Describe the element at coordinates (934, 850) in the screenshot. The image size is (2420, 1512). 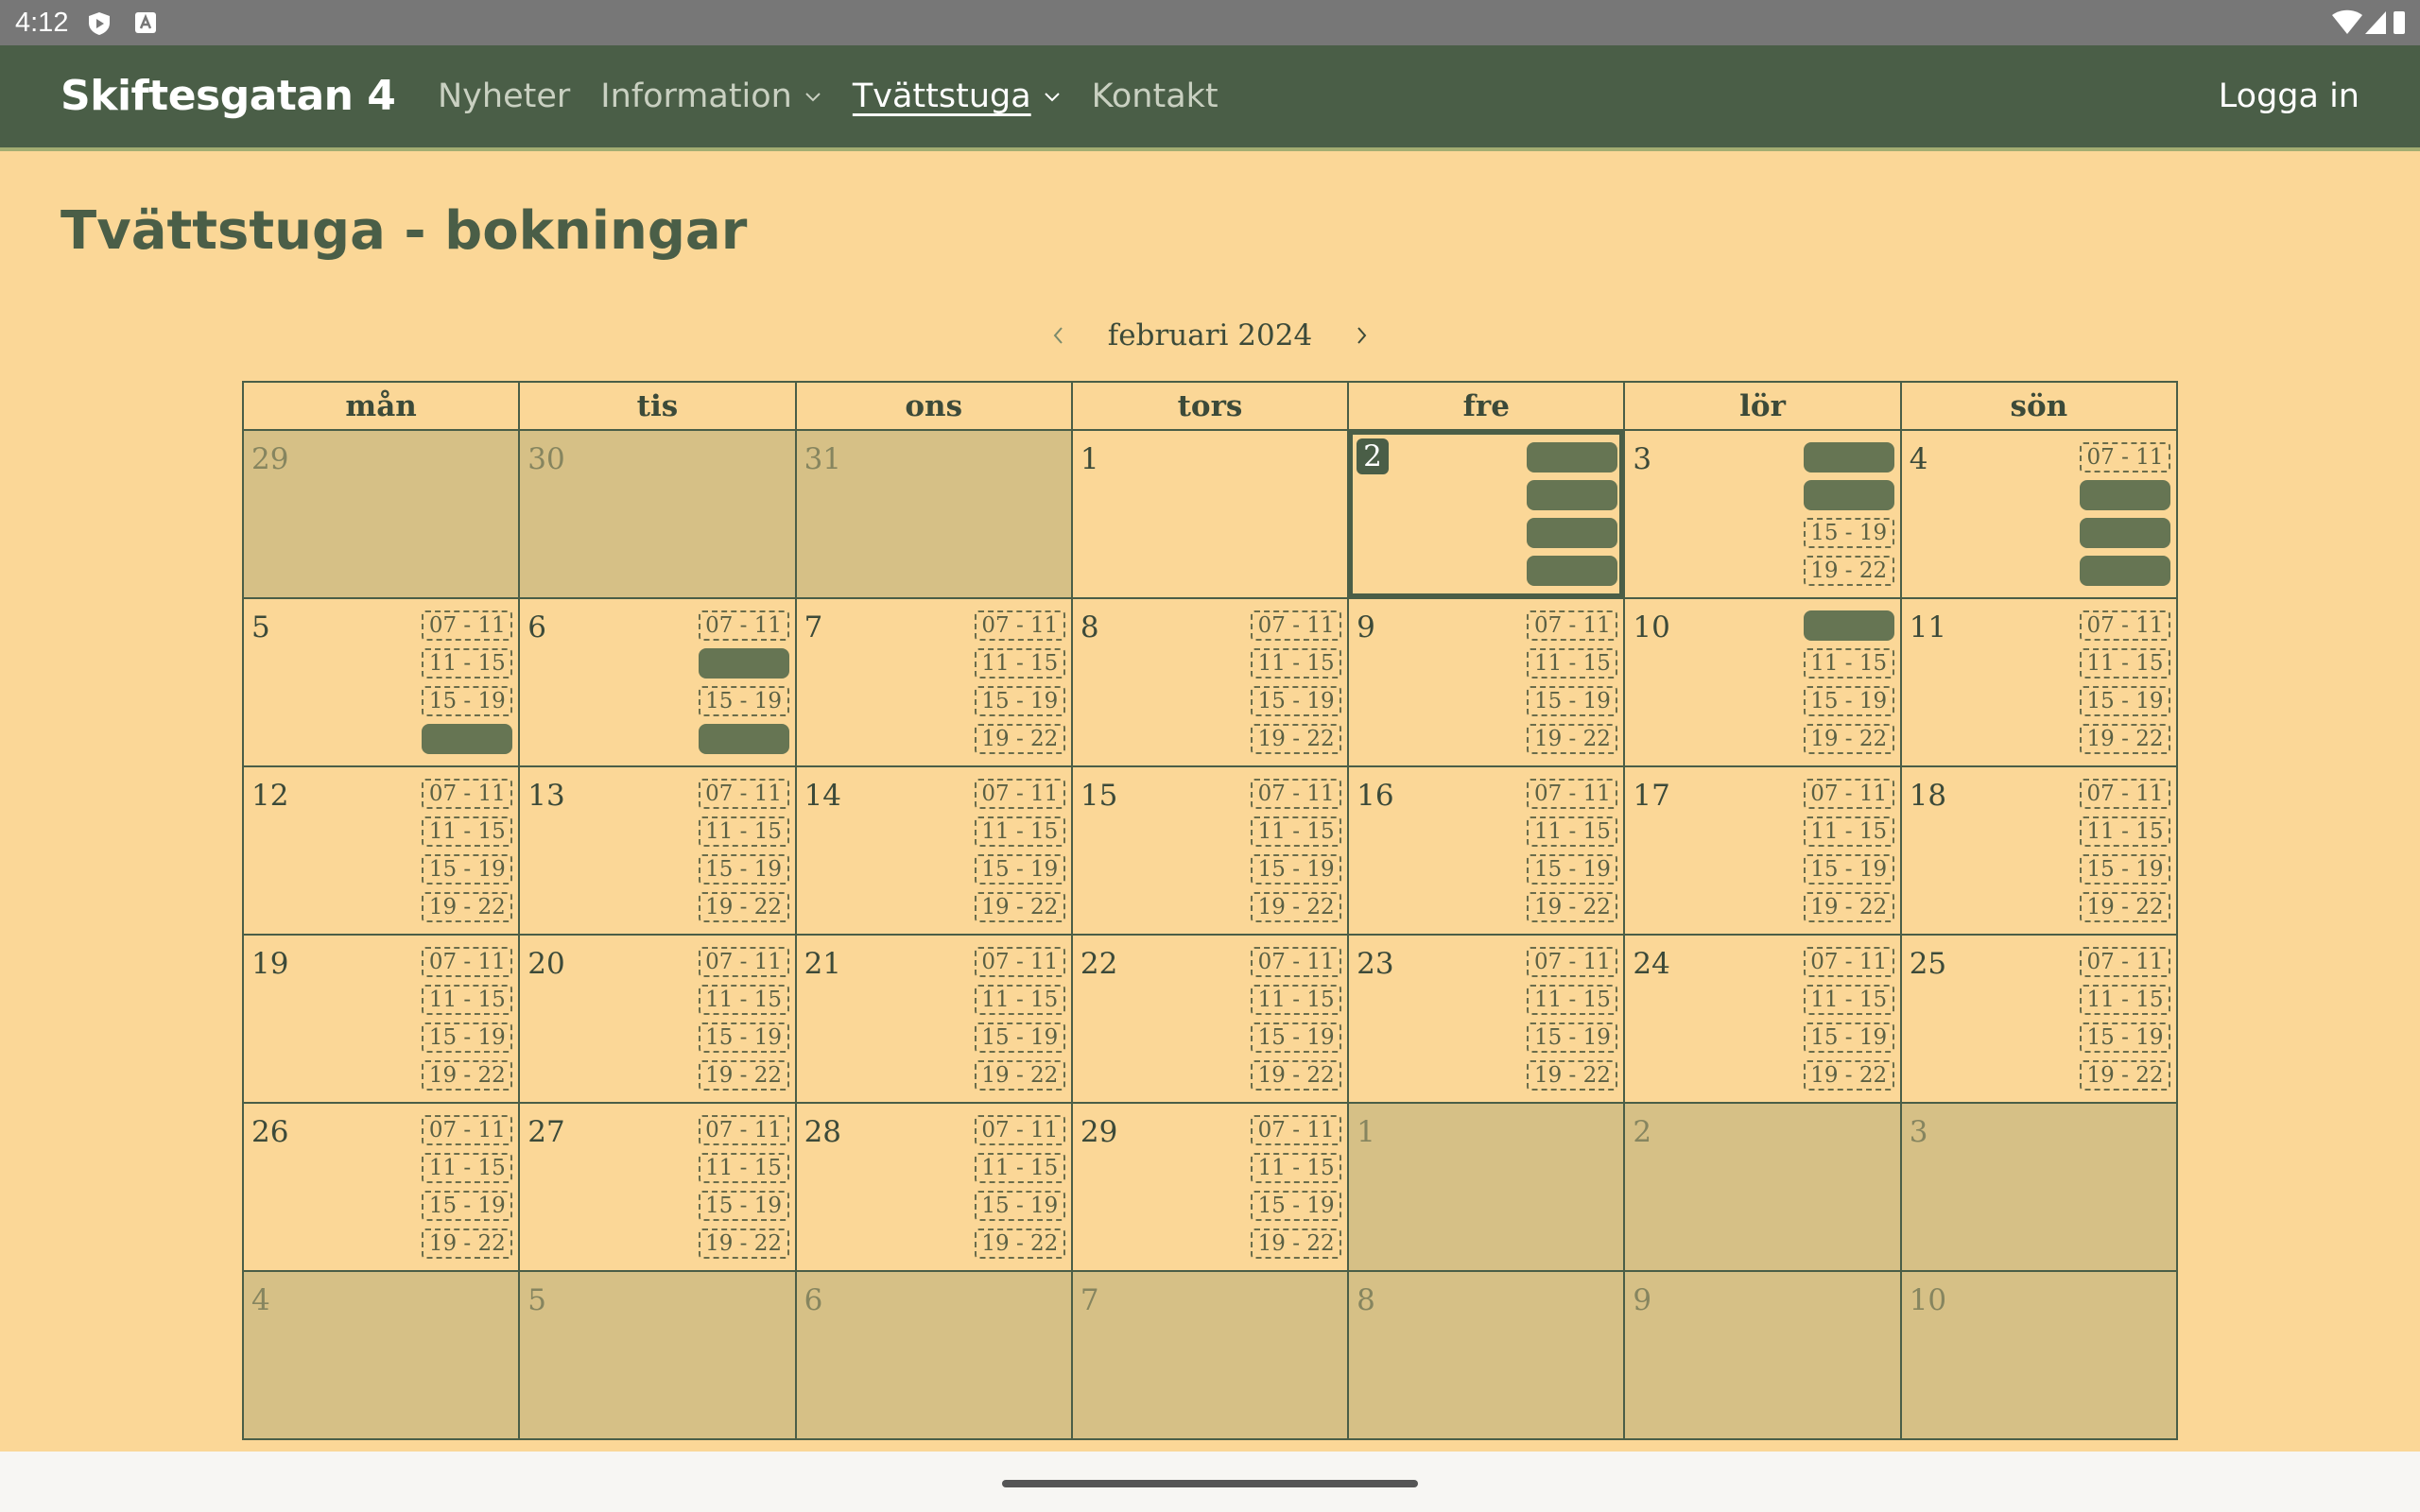
I see `calendar-day: 14 07 - 11 11 - 15 15 - 19 19 - 22` at that location.